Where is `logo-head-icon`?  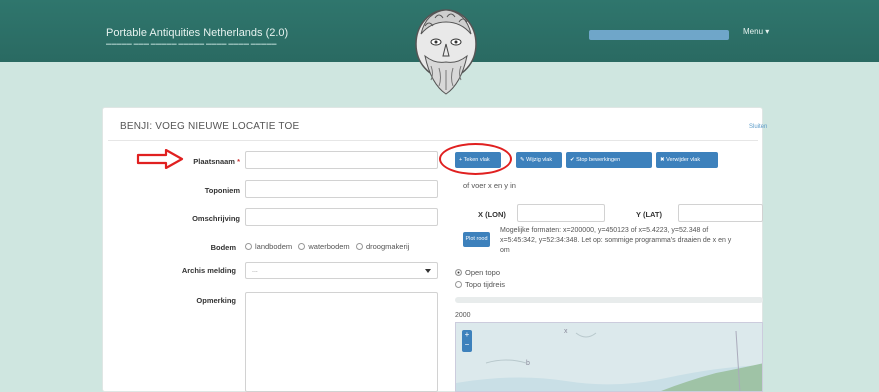
logo-head-icon is located at coordinates (446, 52).